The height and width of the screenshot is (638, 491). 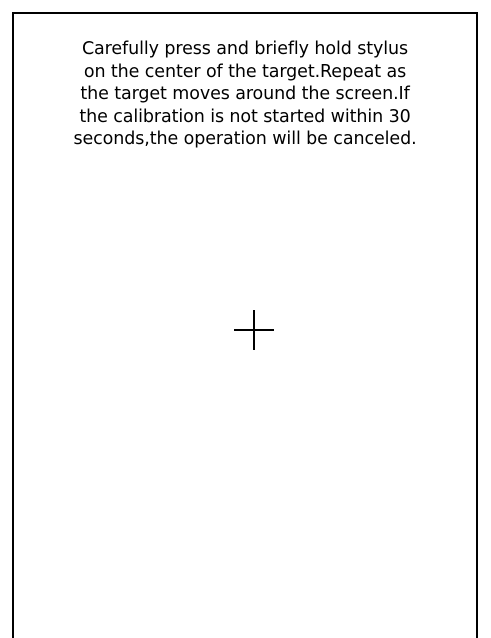 What do you see at coordinates (245, 116) in the screenshot?
I see `instruction-line: the calibration is not started within 30` at bounding box center [245, 116].